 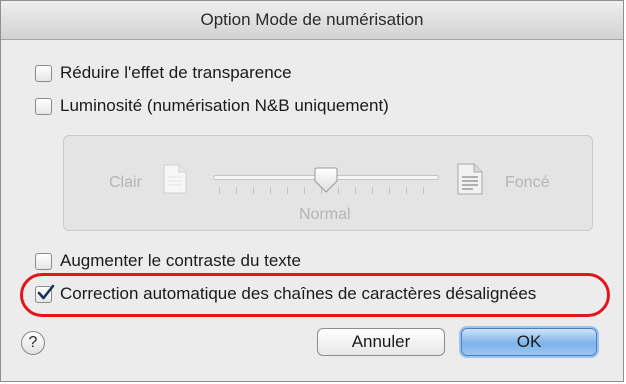 I want to click on cancel-button: Annuler, so click(x=381, y=342).